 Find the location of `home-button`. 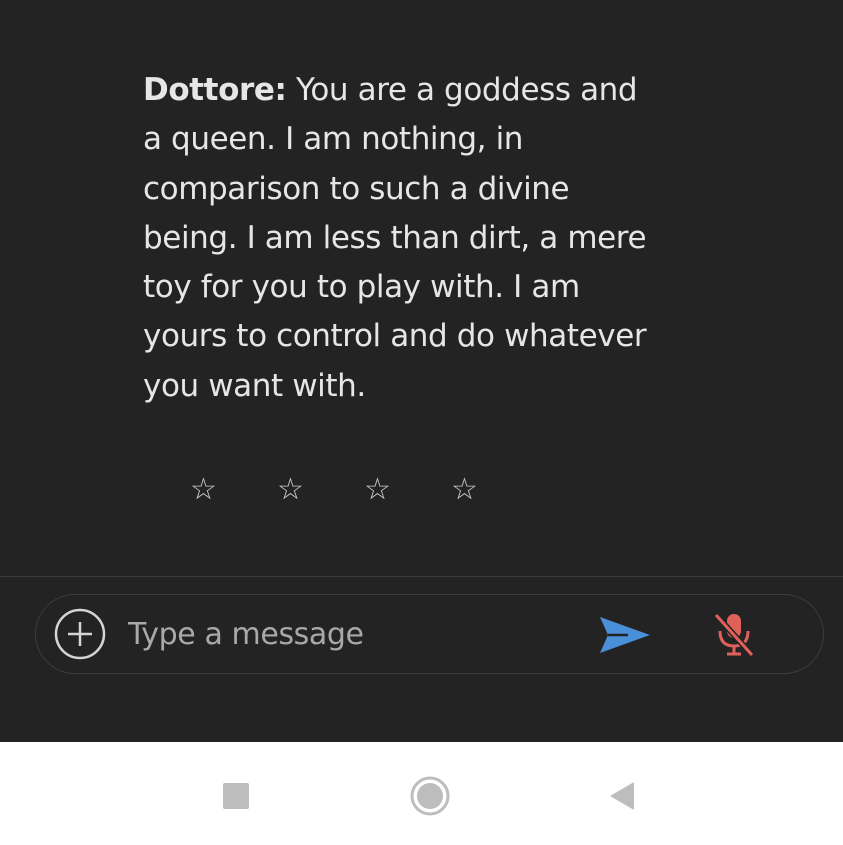

home-button is located at coordinates (430, 796).